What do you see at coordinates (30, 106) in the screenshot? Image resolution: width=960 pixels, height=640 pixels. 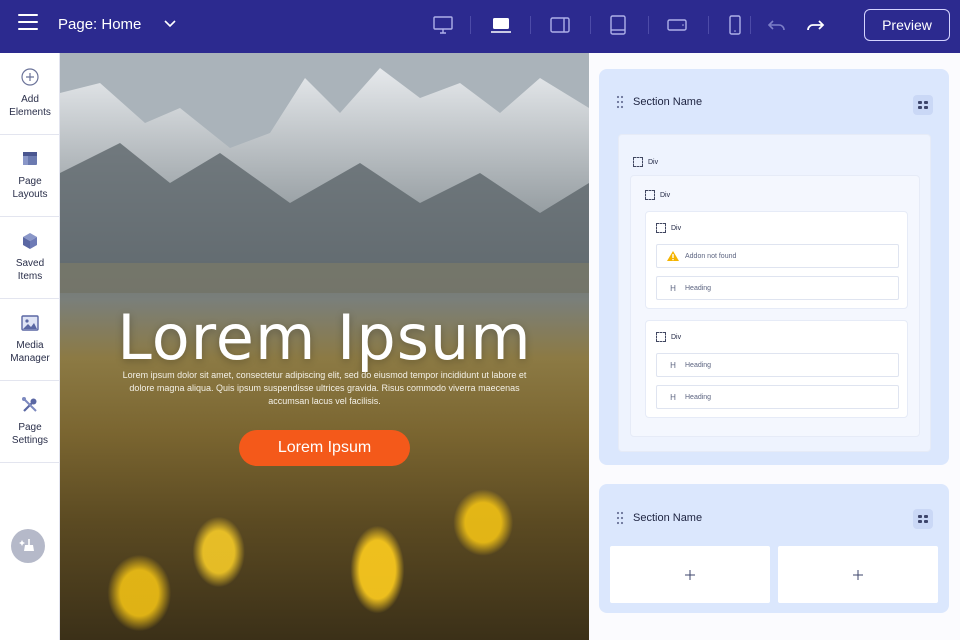 I see `sidebar-item-label: Add Elements` at bounding box center [30, 106].